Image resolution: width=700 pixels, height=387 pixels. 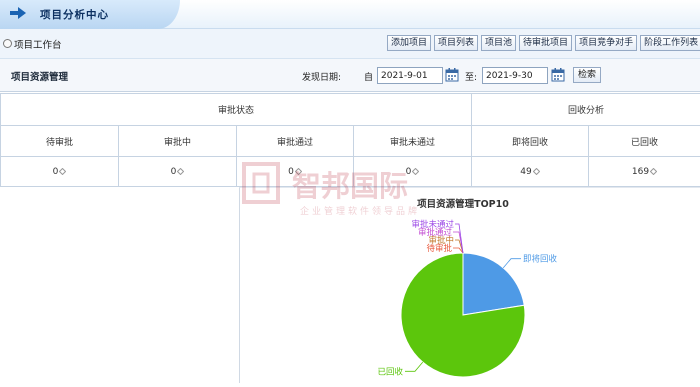 What do you see at coordinates (38, 44) in the screenshot?
I see `workbench-link: 项目工作台` at bounding box center [38, 44].